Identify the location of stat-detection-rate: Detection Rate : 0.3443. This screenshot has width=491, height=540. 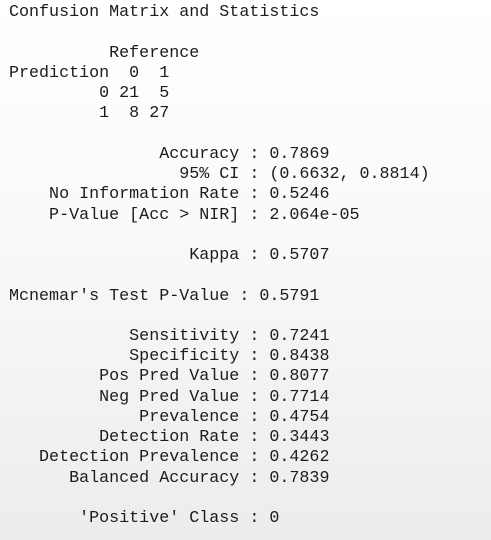
(169, 437).